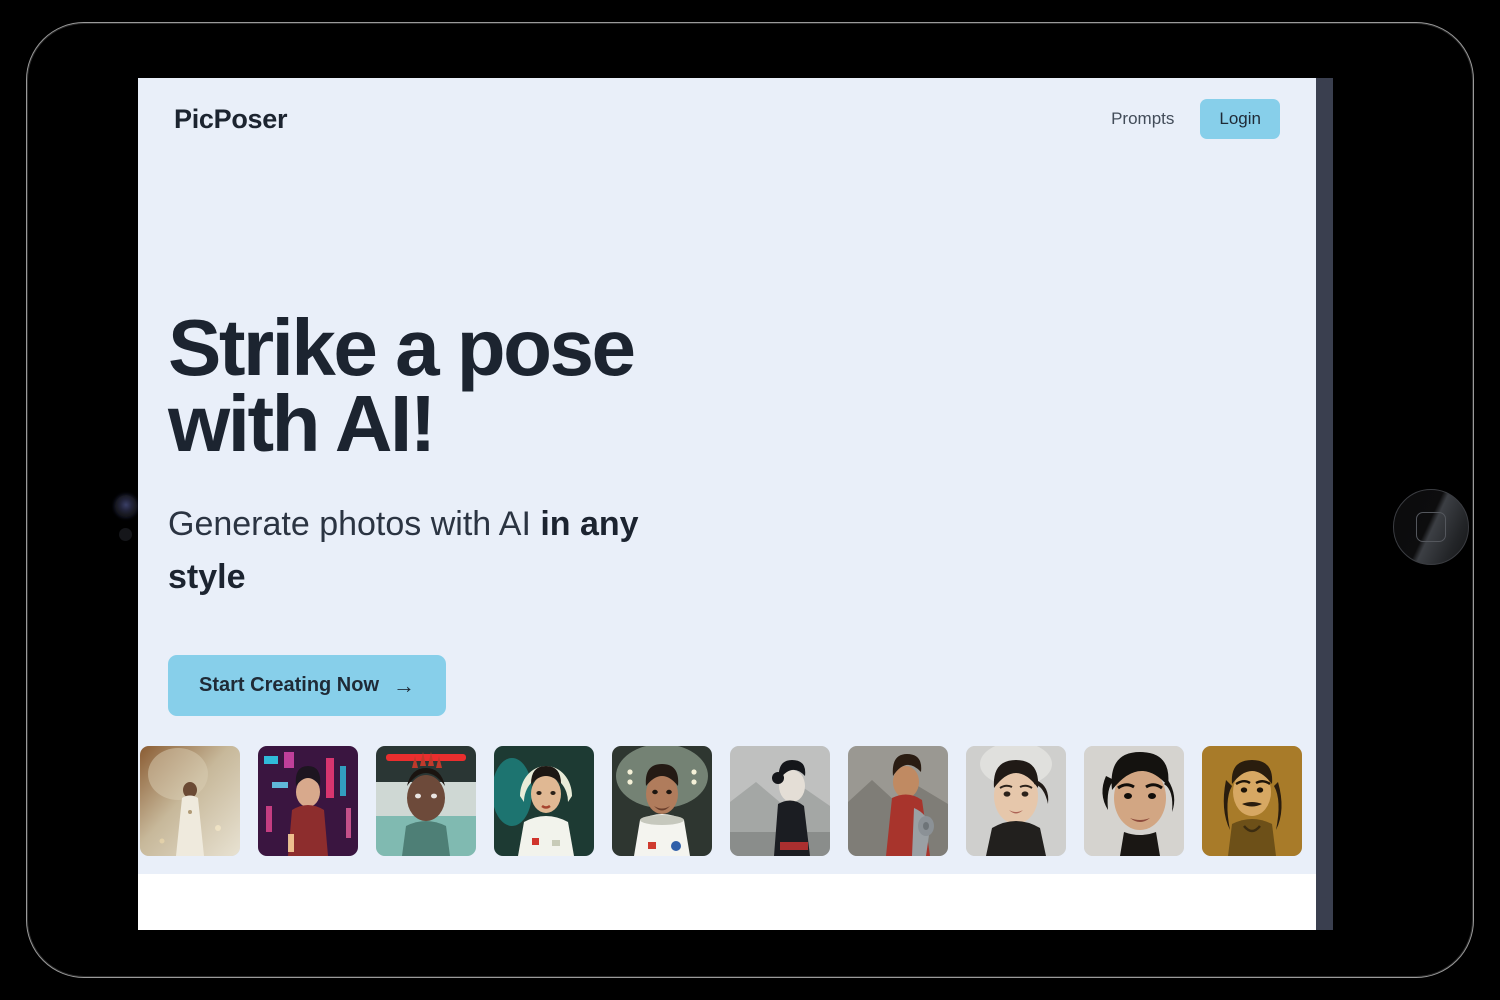 Image resolution: width=1500 pixels, height=1000 pixels. I want to click on start-creating-button: Start Creating Now →, so click(307, 686).